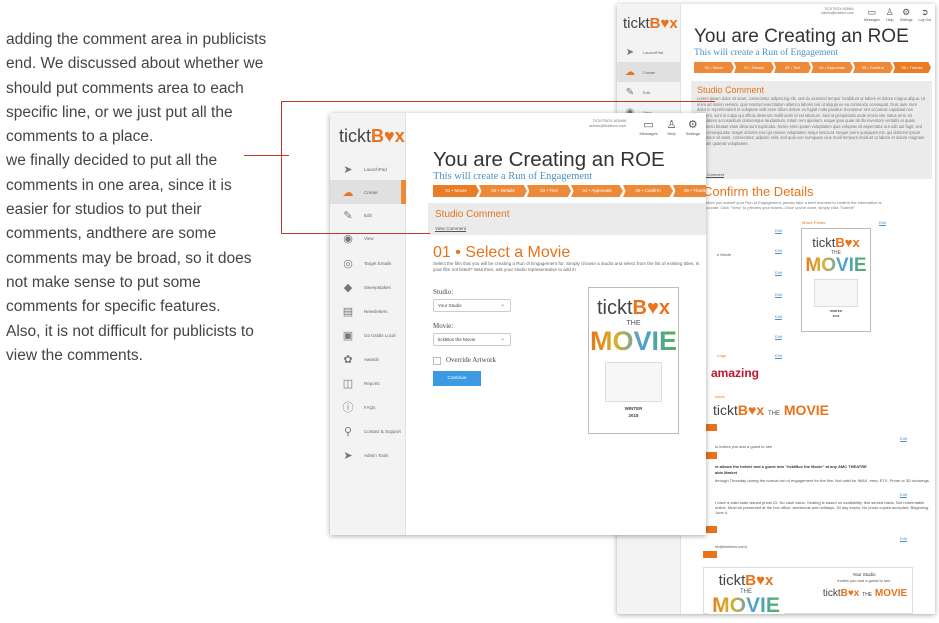  I want to click on note-line: comments may be broad, so it does, so click(129, 258).